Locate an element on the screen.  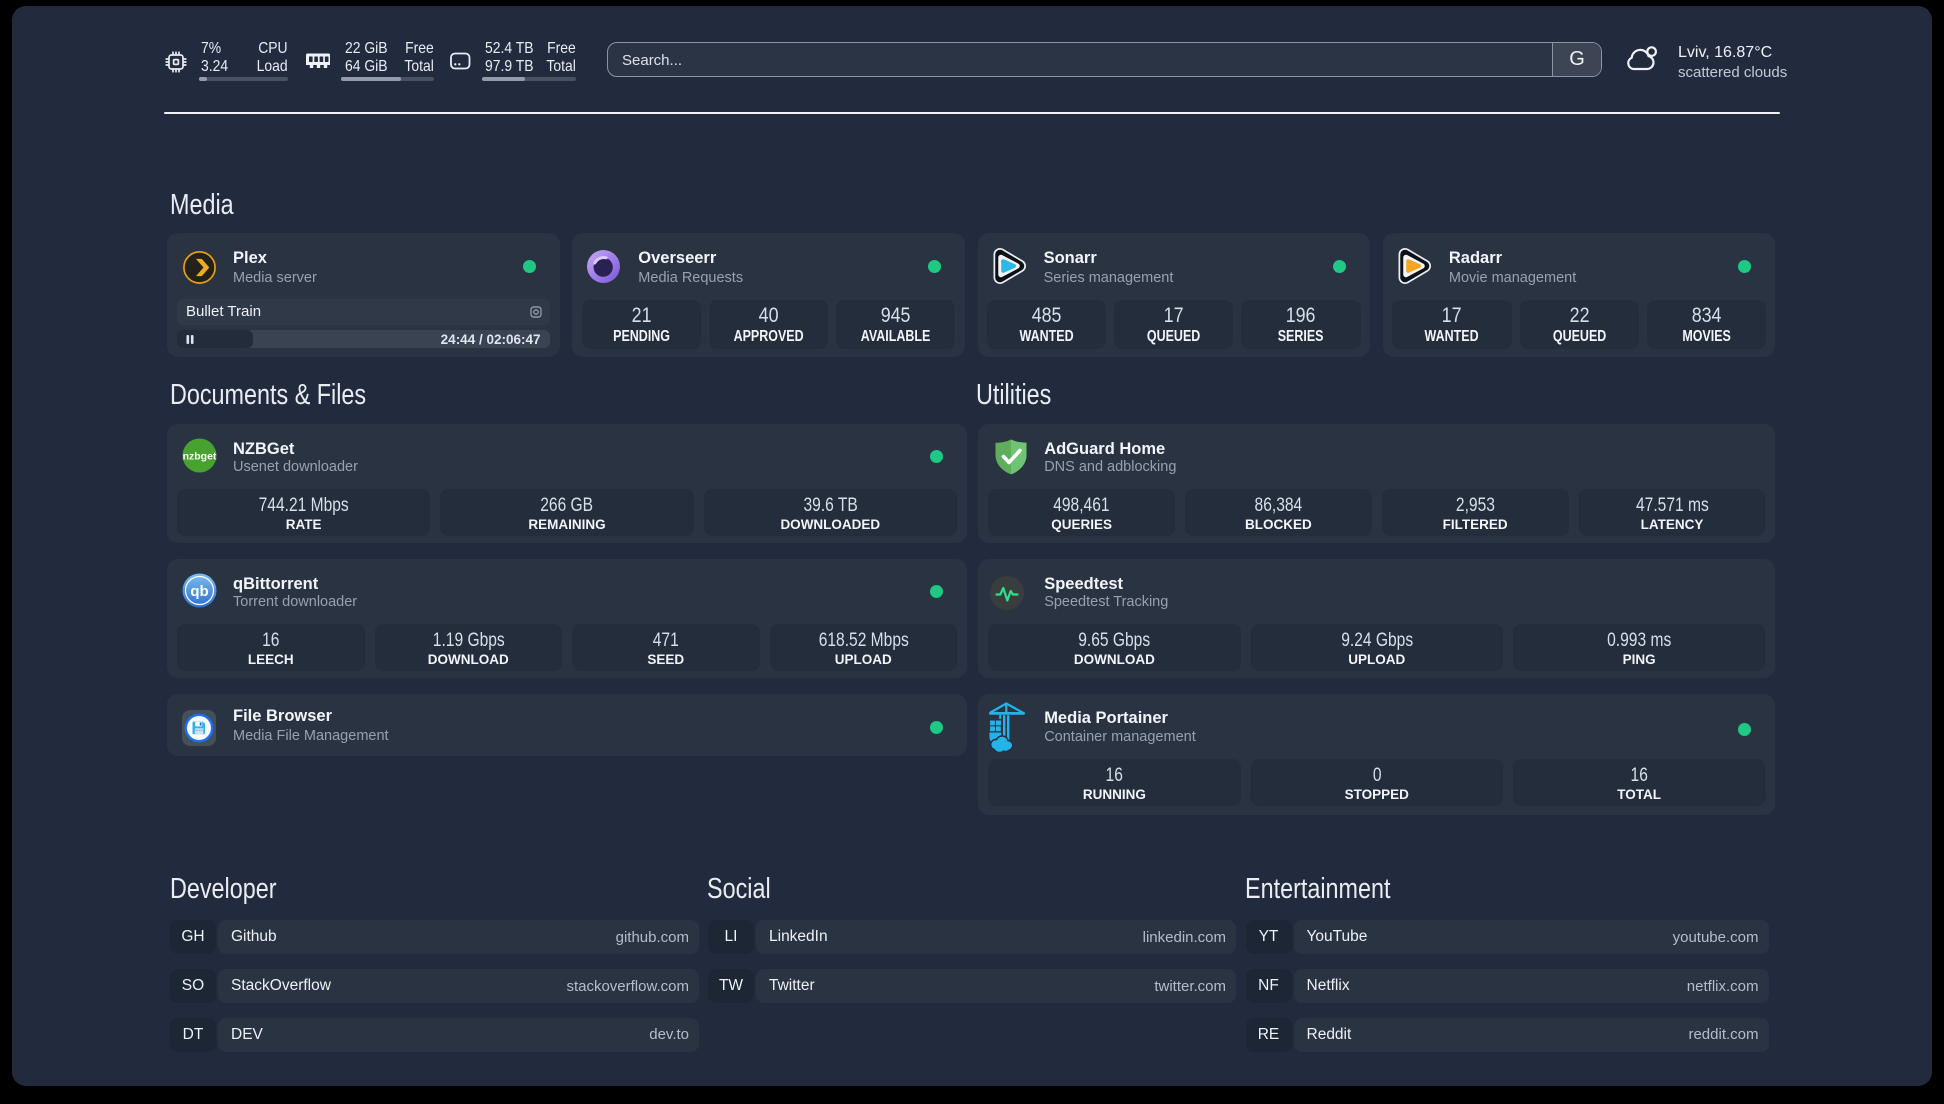
svg-text: qb is located at coordinates (199, 591).